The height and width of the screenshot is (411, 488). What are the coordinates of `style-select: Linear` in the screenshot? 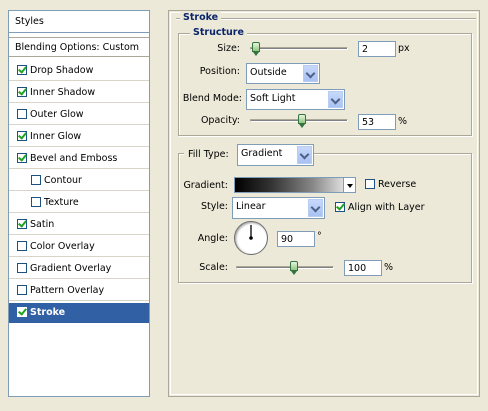 It's located at (278, 208).